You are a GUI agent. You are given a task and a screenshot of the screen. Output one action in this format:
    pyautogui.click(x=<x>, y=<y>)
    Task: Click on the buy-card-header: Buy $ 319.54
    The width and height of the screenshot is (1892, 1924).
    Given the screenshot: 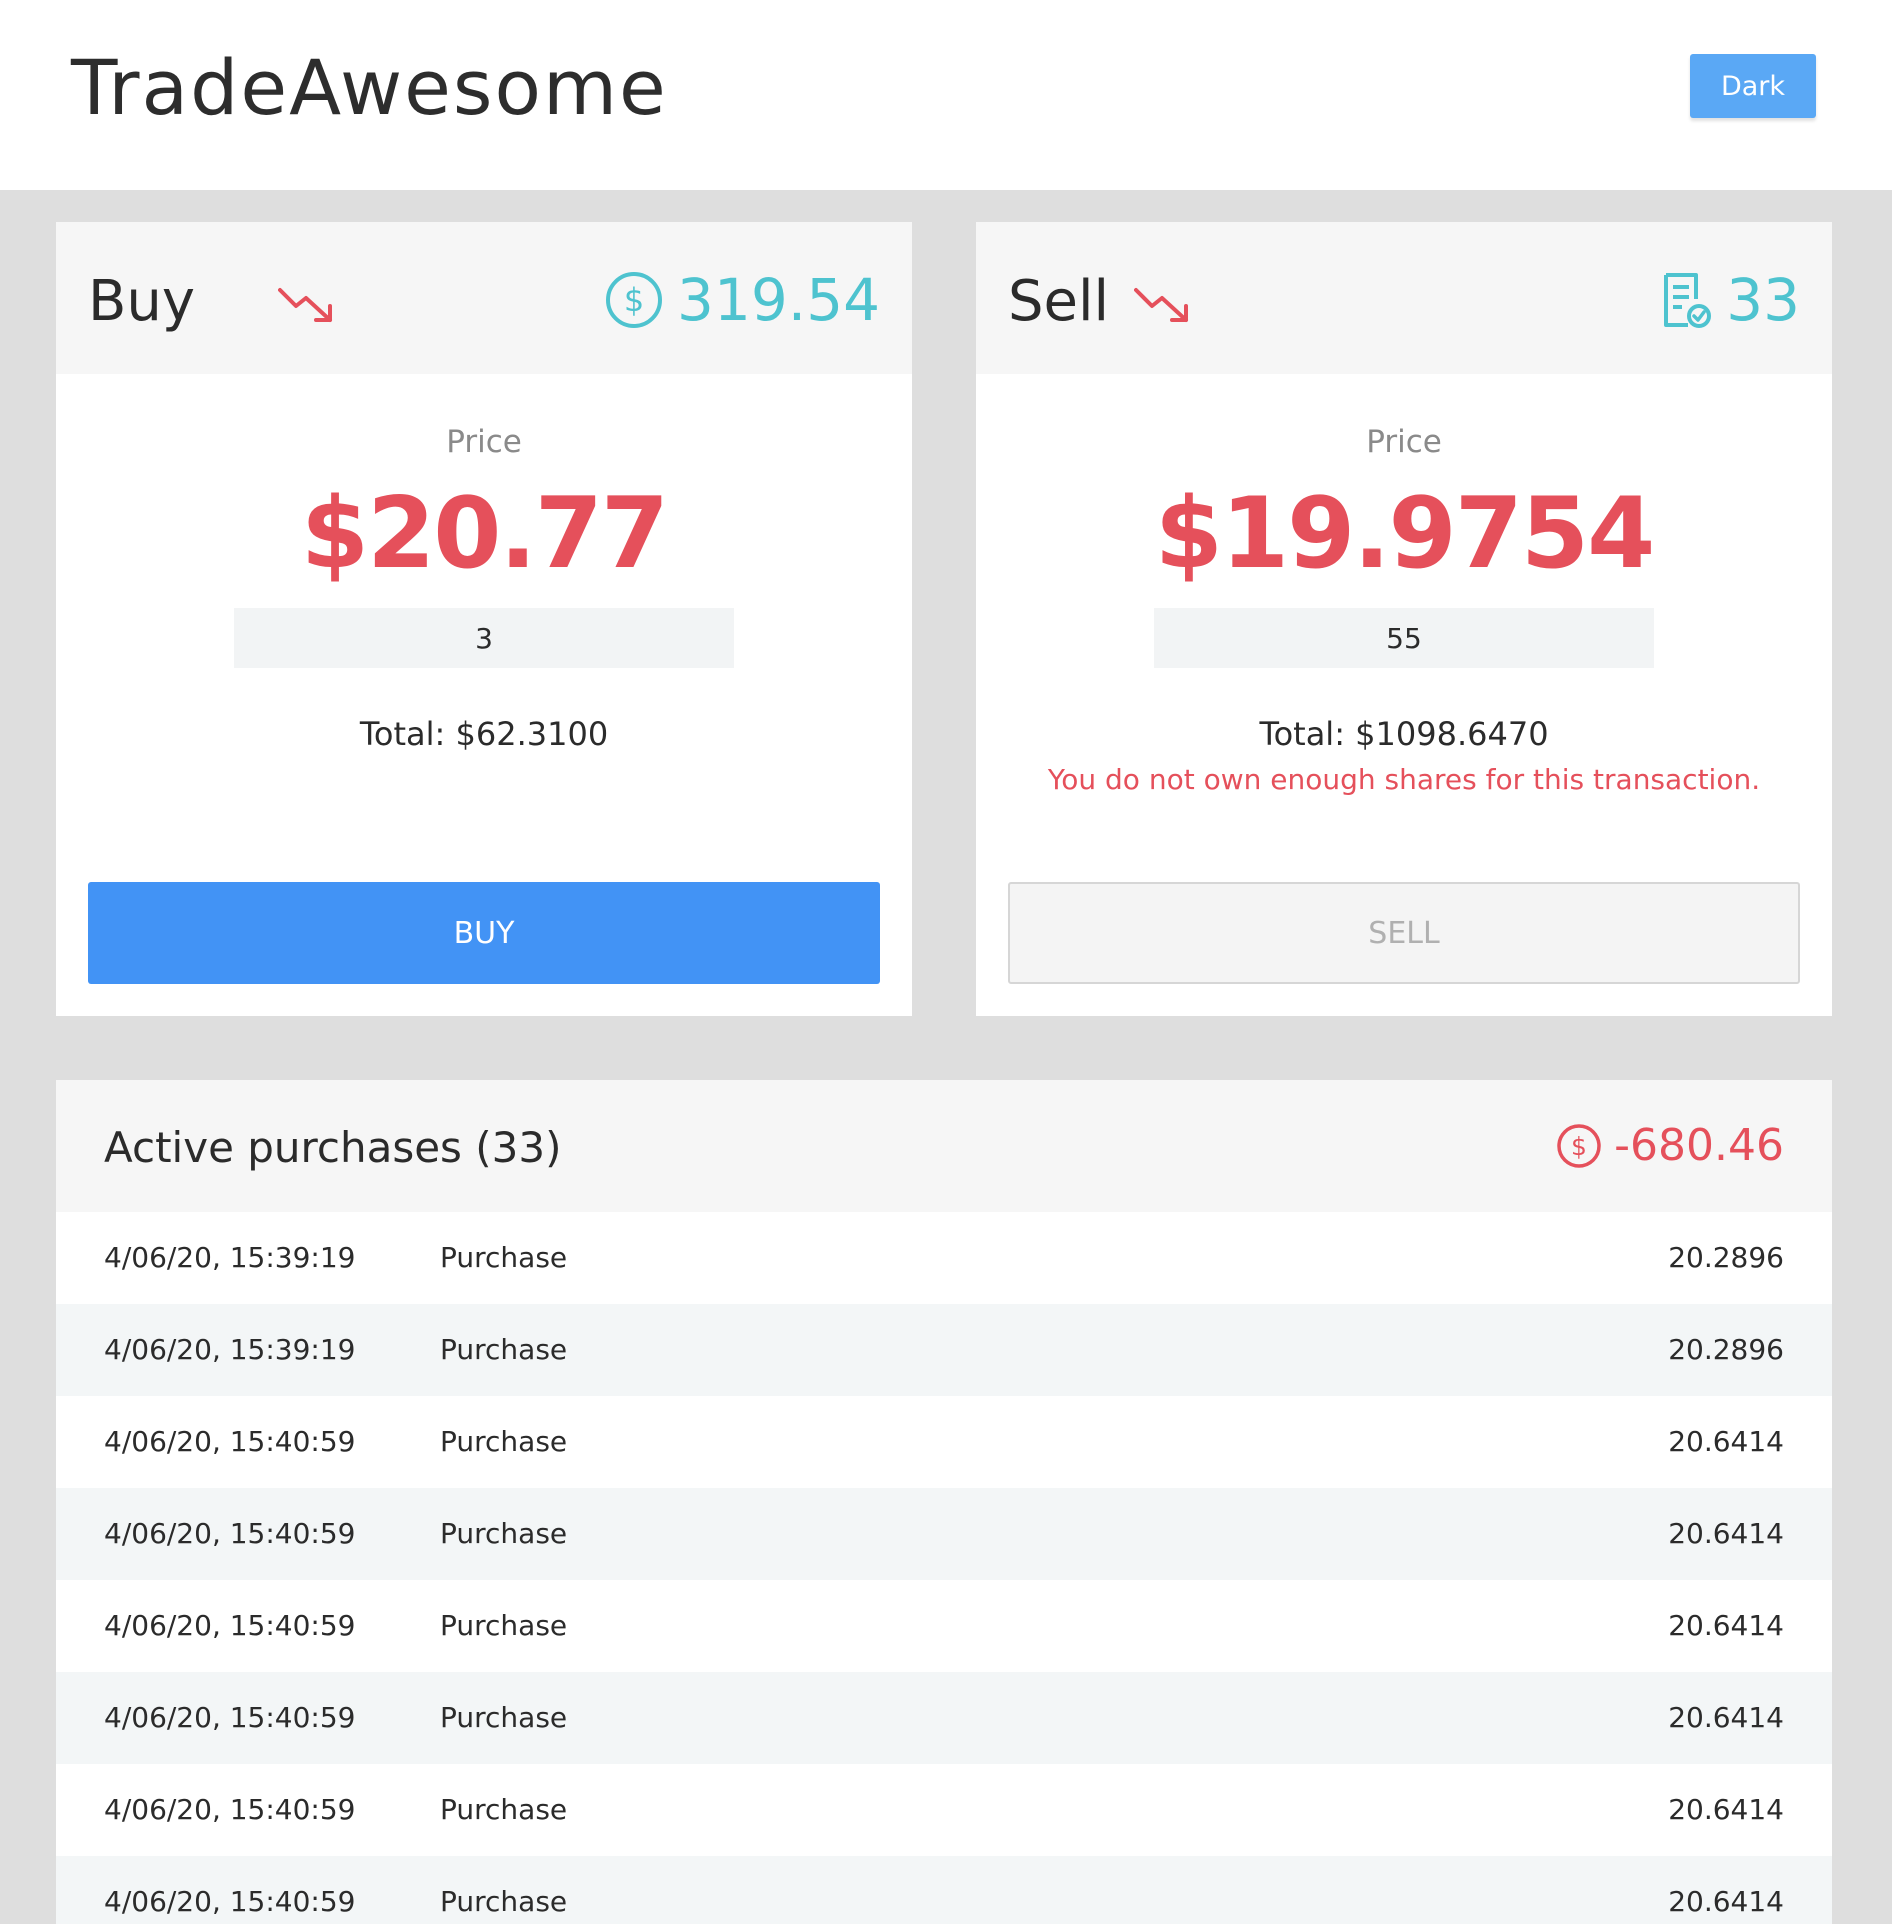 What is the action you would take?
    pyautogui.click(x=484, y=298)
    